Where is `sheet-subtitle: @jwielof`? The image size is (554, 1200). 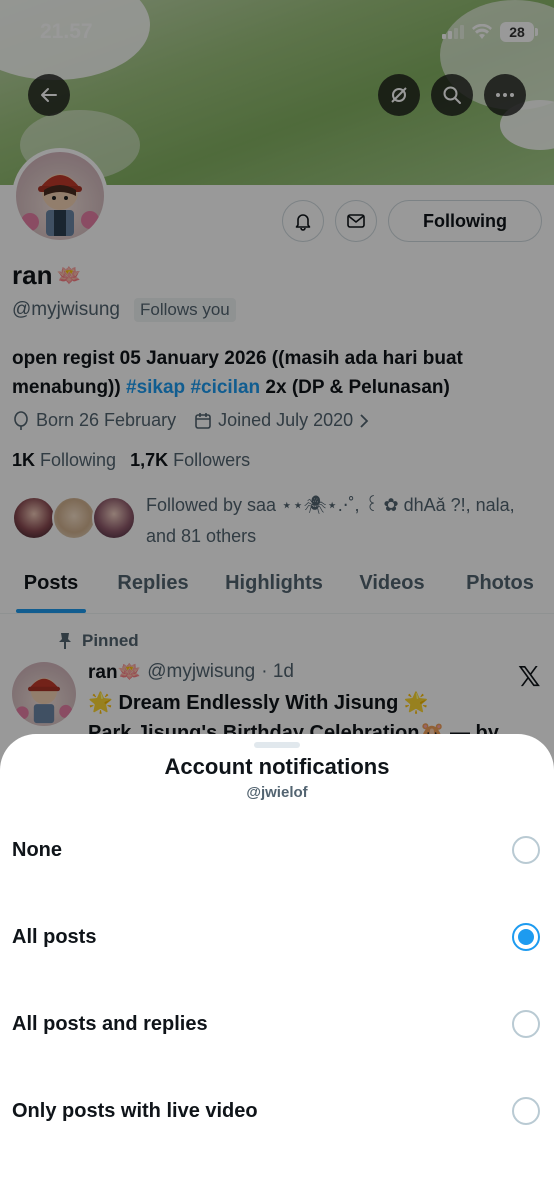
sheet-subtitle: @jwielof is located at coordinates (277, 792).